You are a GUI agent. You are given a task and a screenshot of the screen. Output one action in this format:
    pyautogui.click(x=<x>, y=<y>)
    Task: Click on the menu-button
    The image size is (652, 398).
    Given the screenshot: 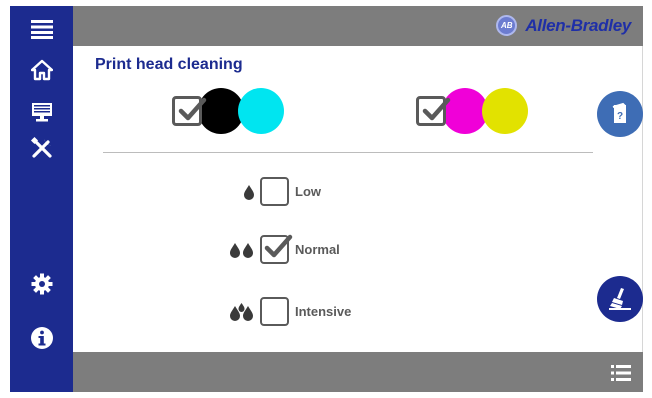 What is the action you would take?
    pyautogui.click(x=41, y=29)
    